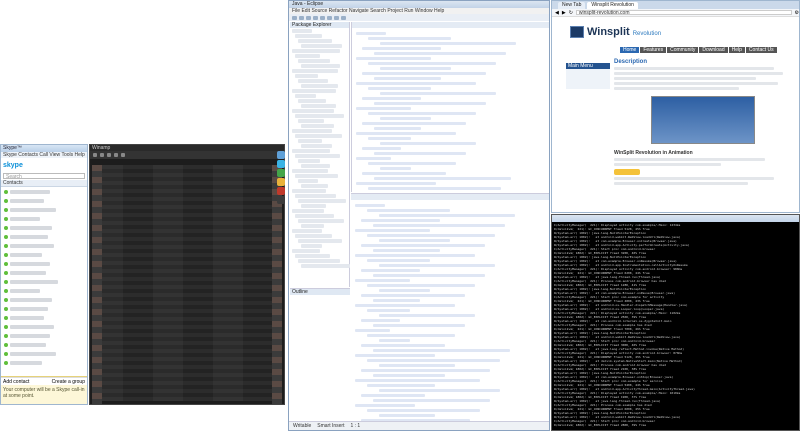 The height and width of the screenshot is (431, 800). Describe the element at coordinates (419, 4) in the screenshot. I see `ide-title: Java - Eclipse` at that location.